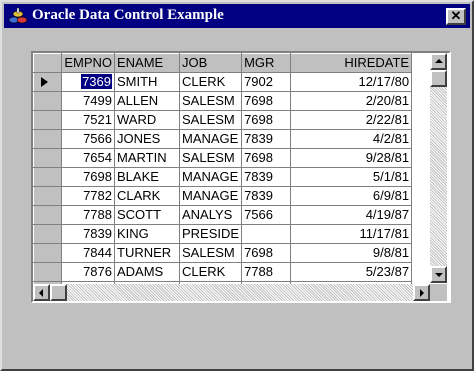 The height and width of the screenshot is (371, 474). What do you see at coordinates (211, 234) in the screenshot?
I see `cell-job: PRESIDE` at bounding box center [211, 234].